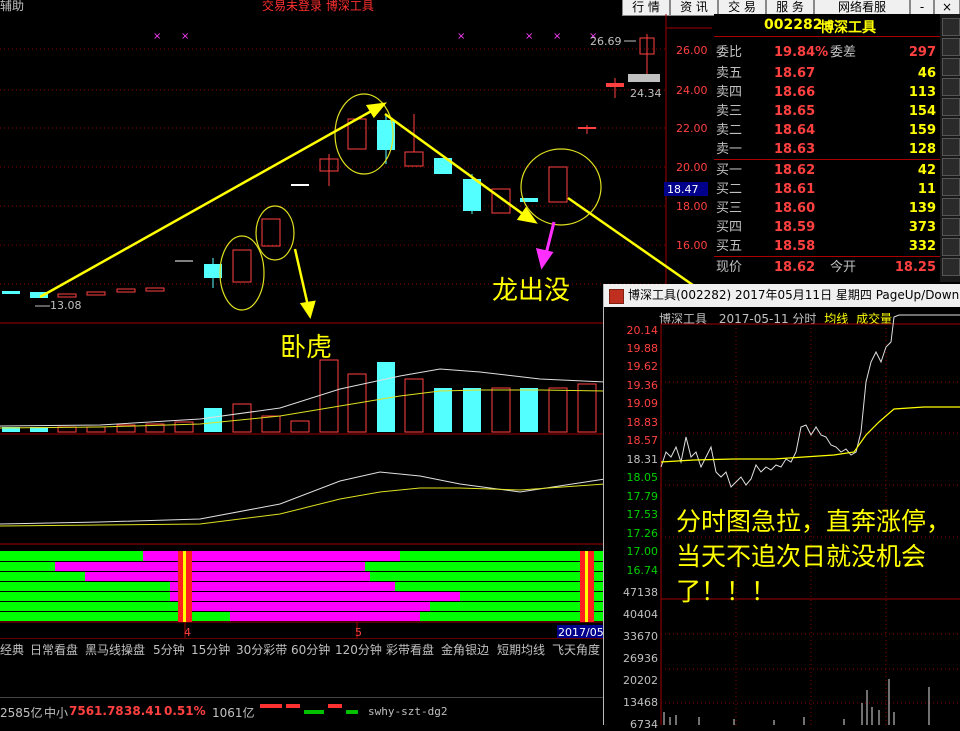 Image resolution: width=960 pixels, height=731 pixels. I want to click on tab-heima: 黑马线操盘, so click(115, 649).